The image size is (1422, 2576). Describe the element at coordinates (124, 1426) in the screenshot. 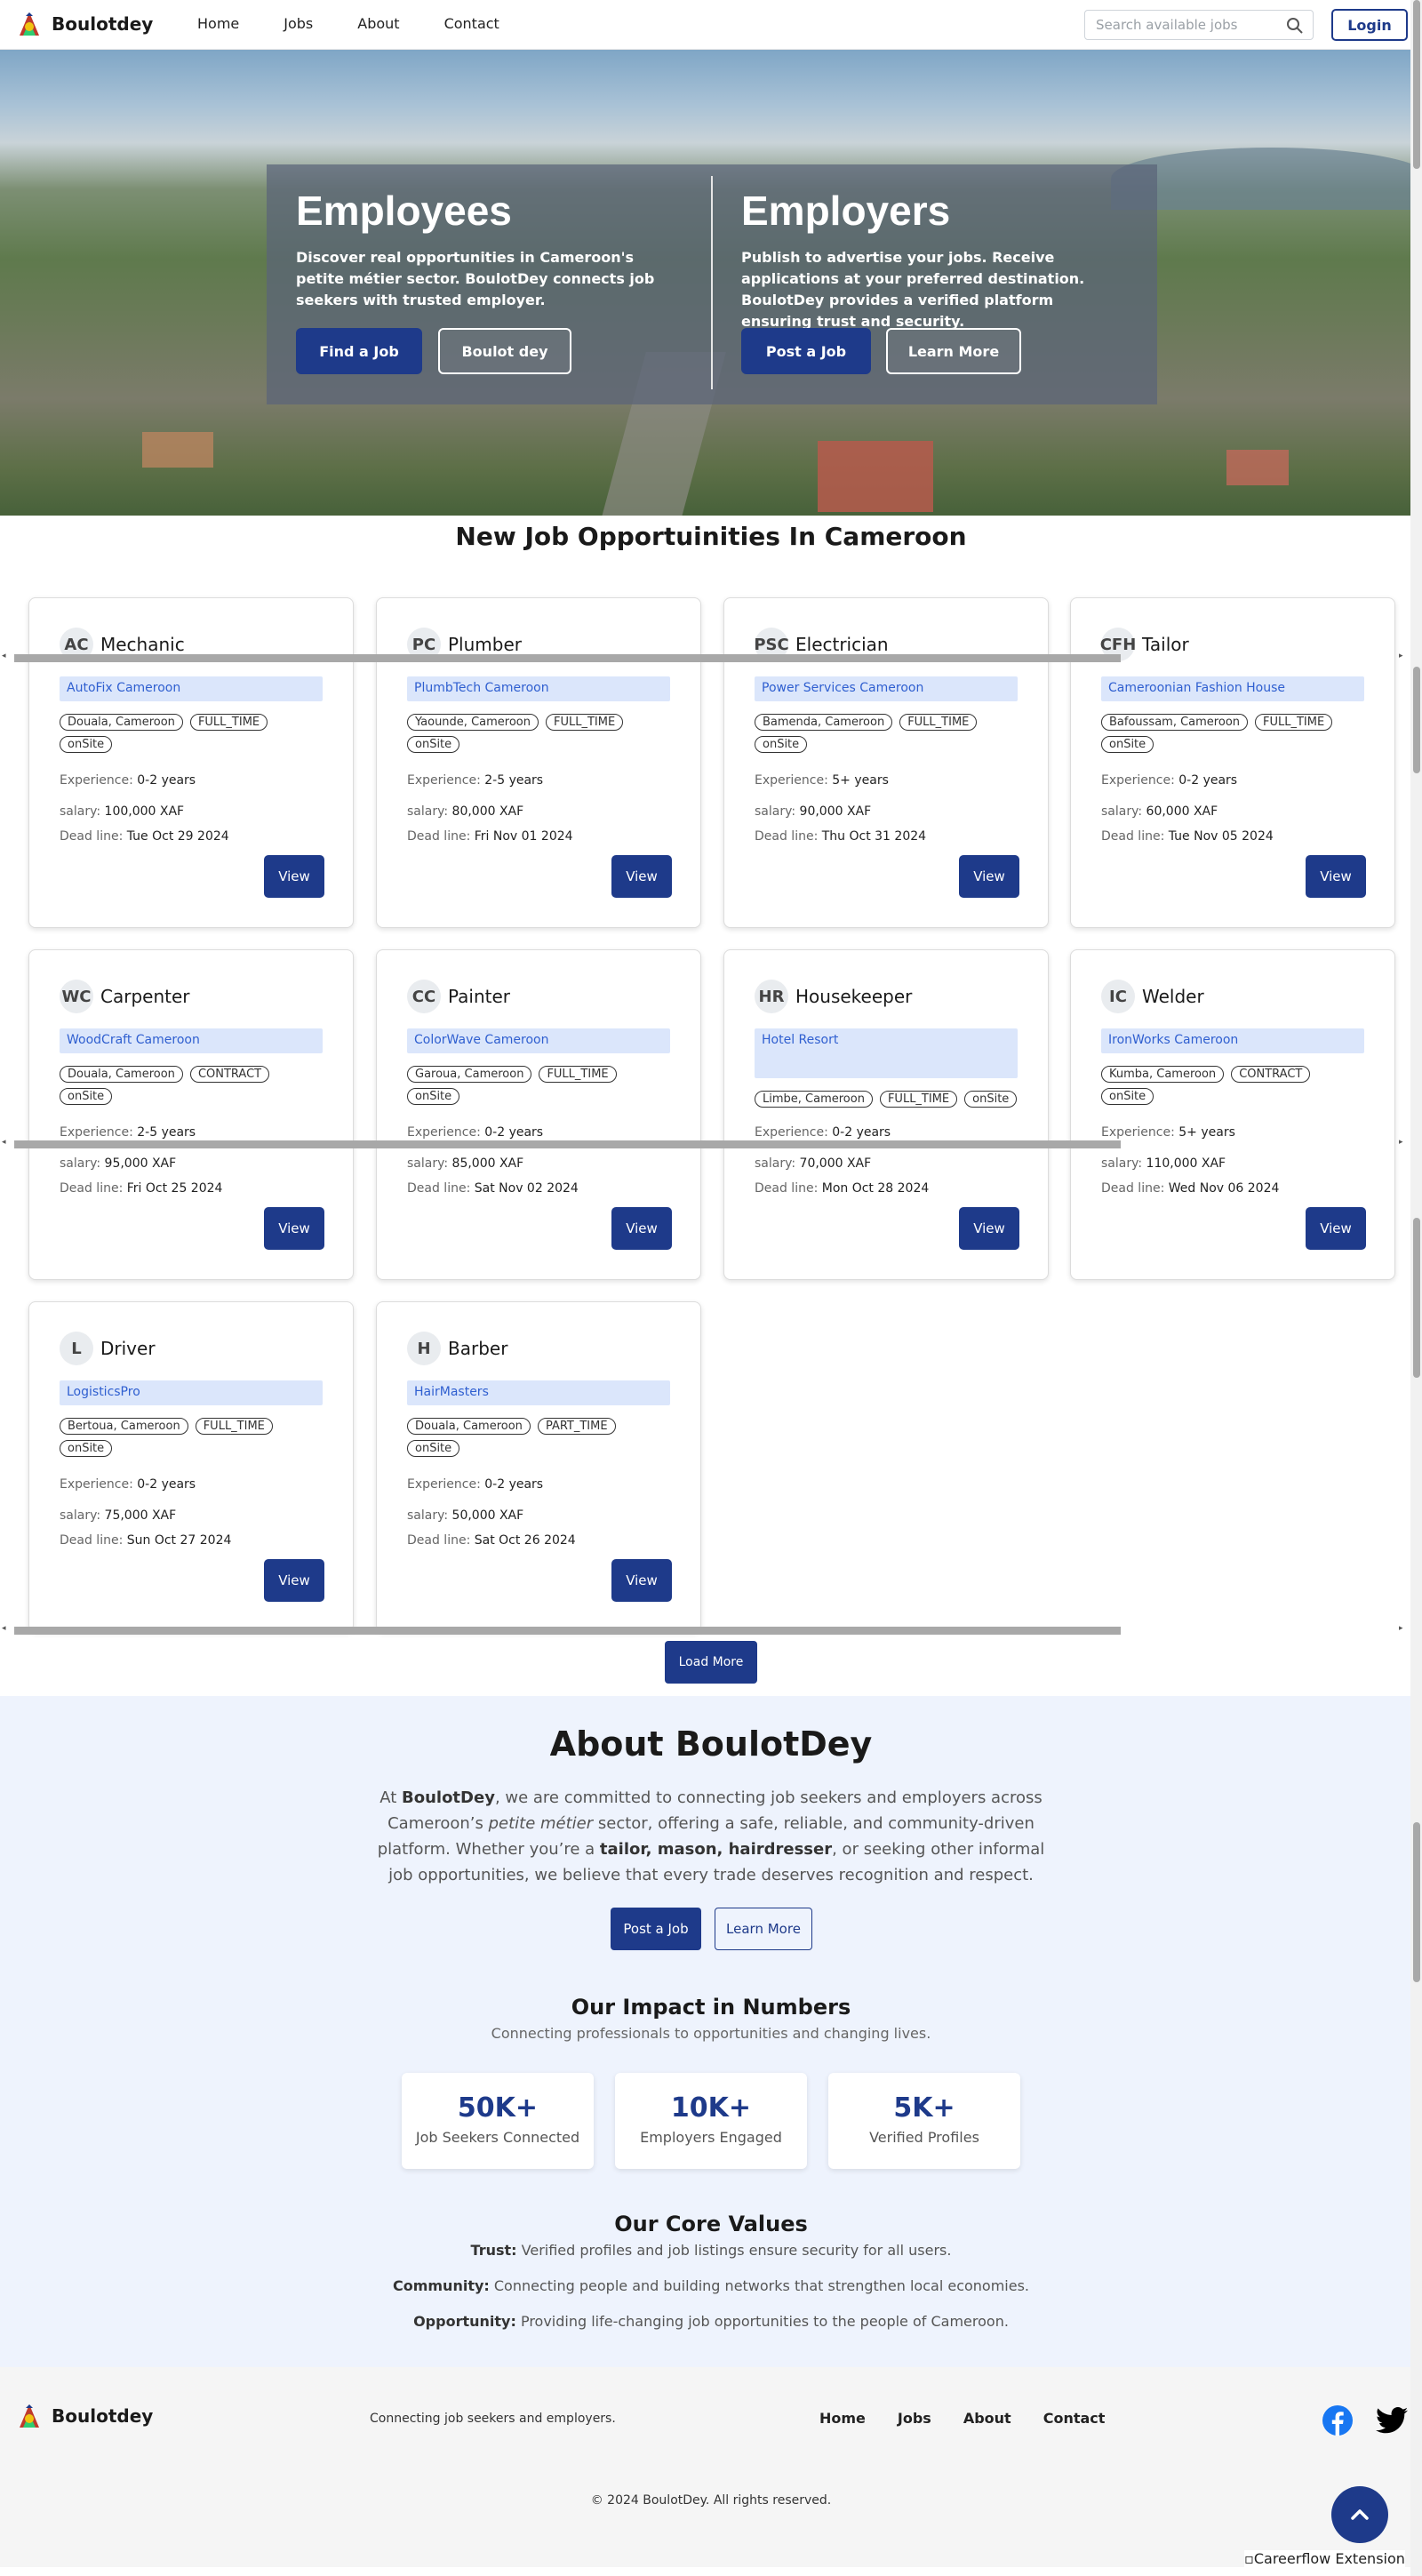

I see `location-tag: Bertoua, Cameroon` at that location.